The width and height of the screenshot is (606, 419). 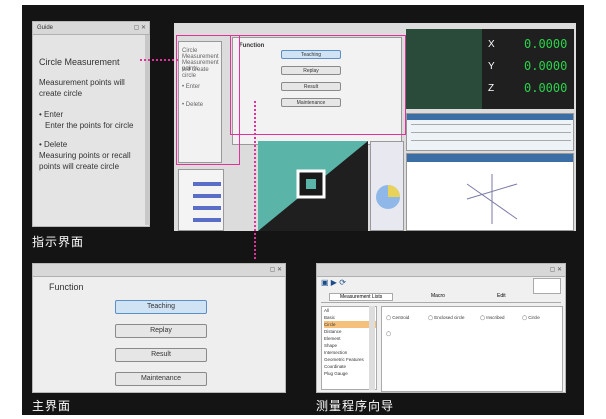 I want to click on highlight-function-box, so click(x=318, y=85).